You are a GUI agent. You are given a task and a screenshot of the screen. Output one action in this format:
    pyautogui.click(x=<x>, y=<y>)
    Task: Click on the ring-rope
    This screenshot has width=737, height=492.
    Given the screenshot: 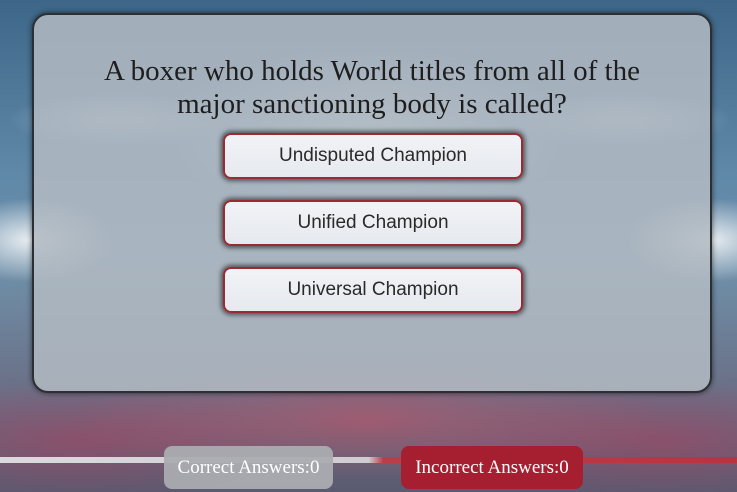 What is the action you would take?
    pyautogui.click(x=368, y=460)
    